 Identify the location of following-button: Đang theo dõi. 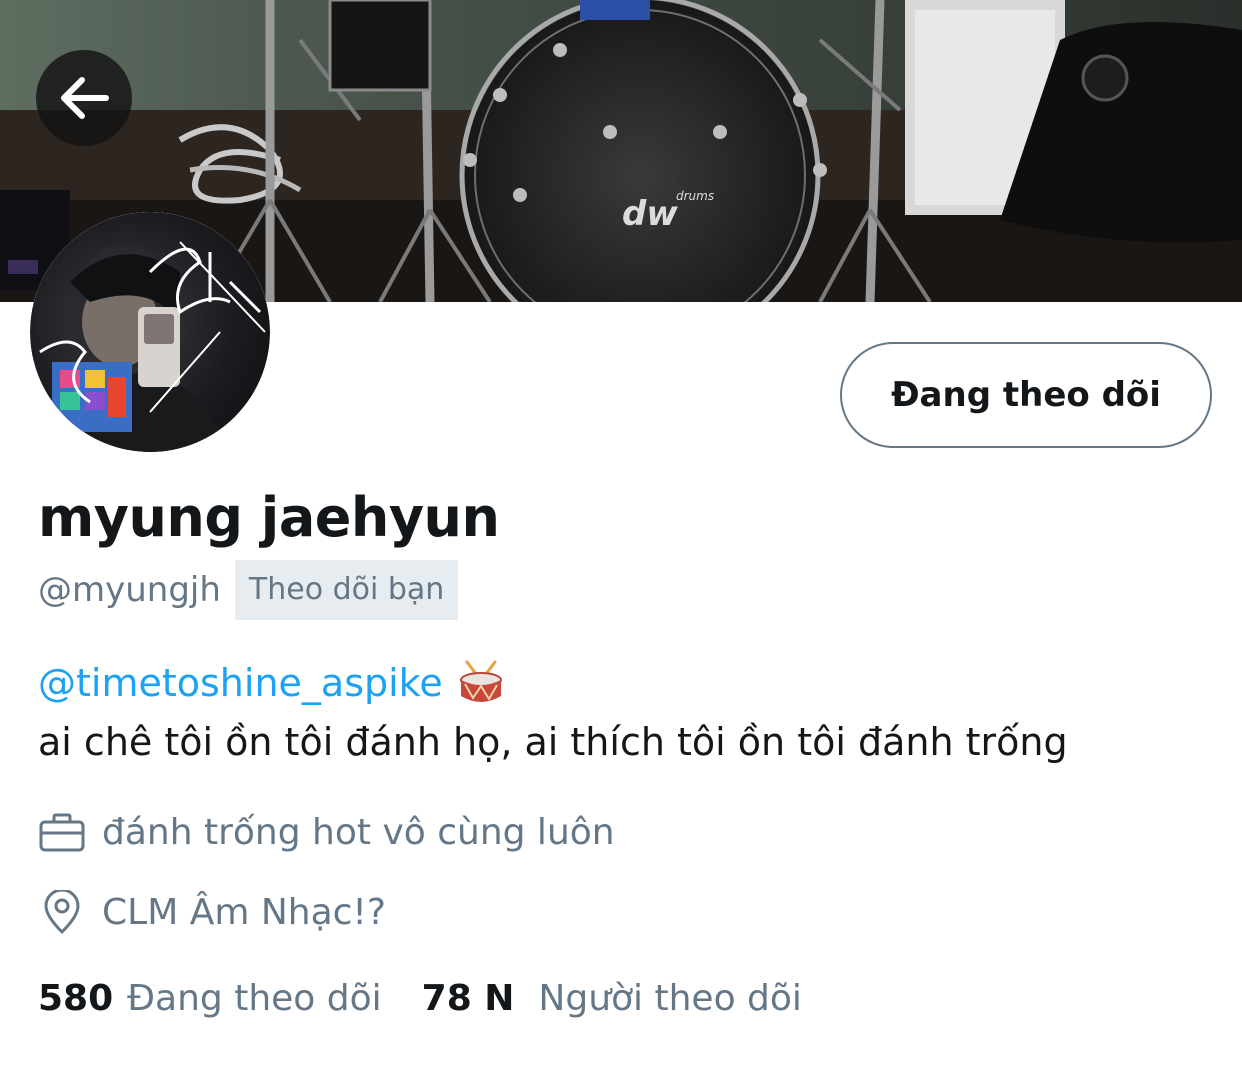
(1026, 395).